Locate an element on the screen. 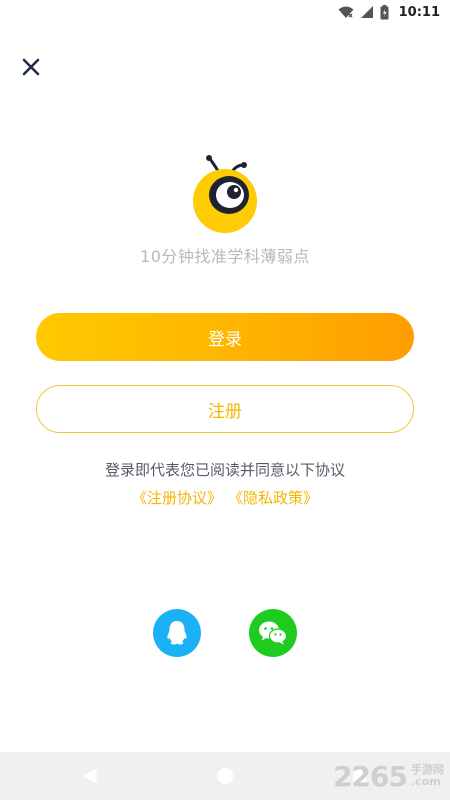  watermark-number: 2265 is located at coordinates (370, 776).